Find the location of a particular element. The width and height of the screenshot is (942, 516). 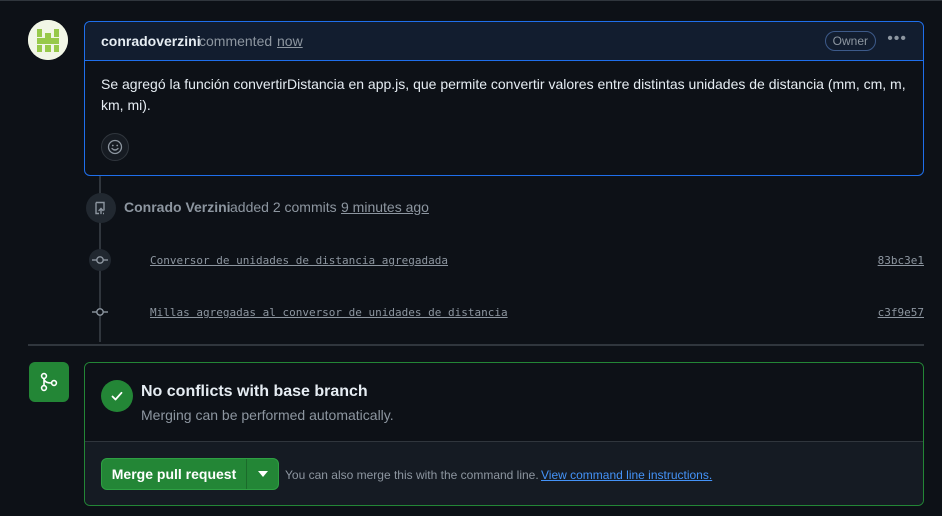

avatar-identicon-icon is located at coordinates (48, 40).